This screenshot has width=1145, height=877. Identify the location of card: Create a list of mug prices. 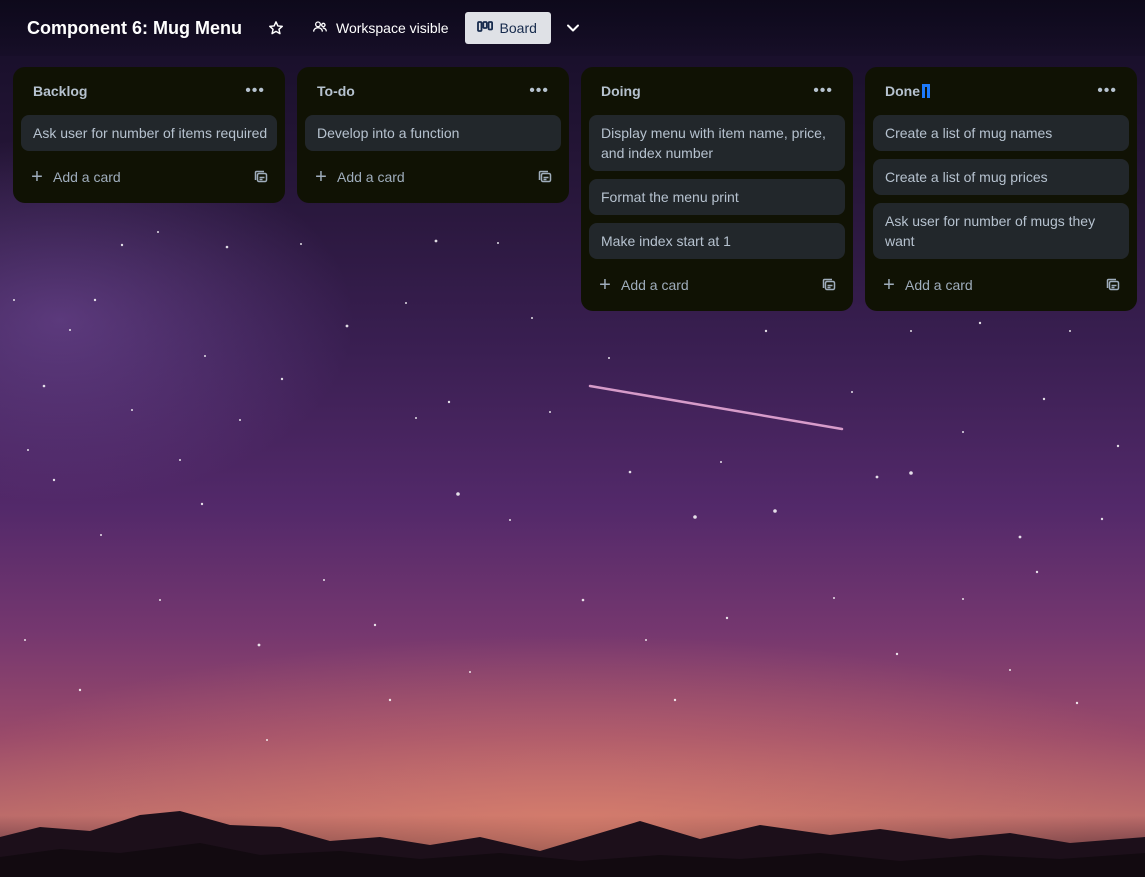
(1001, 177).